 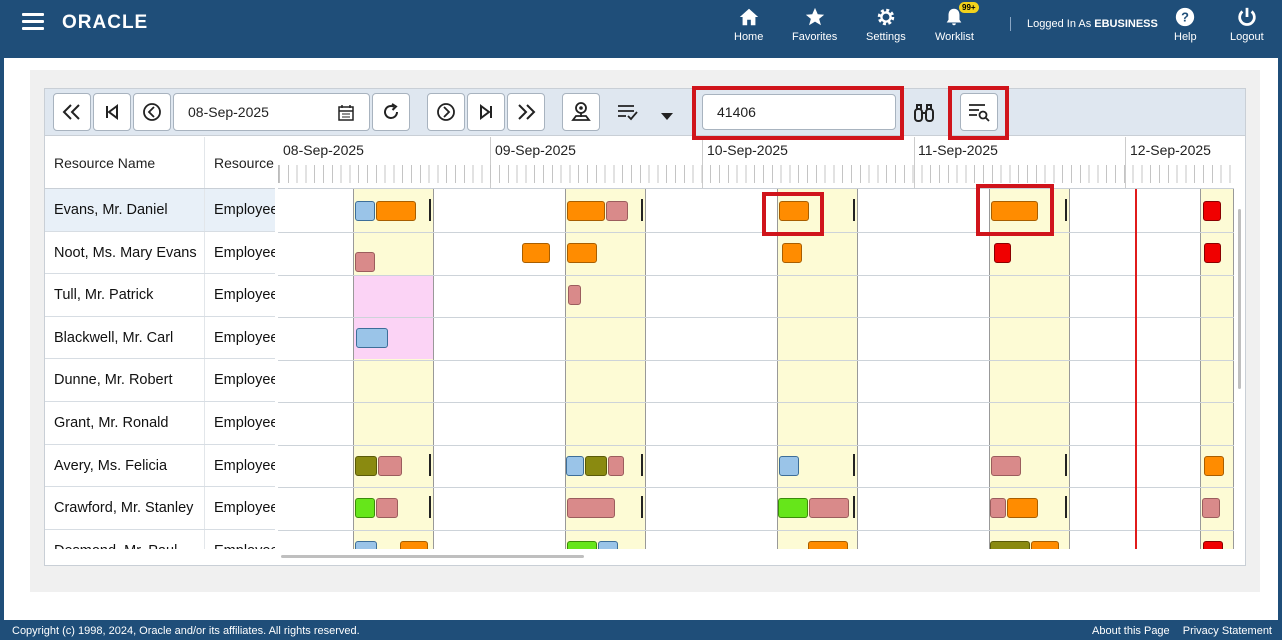 I want to click on binoculars-icon, so click(x=924, y=115).